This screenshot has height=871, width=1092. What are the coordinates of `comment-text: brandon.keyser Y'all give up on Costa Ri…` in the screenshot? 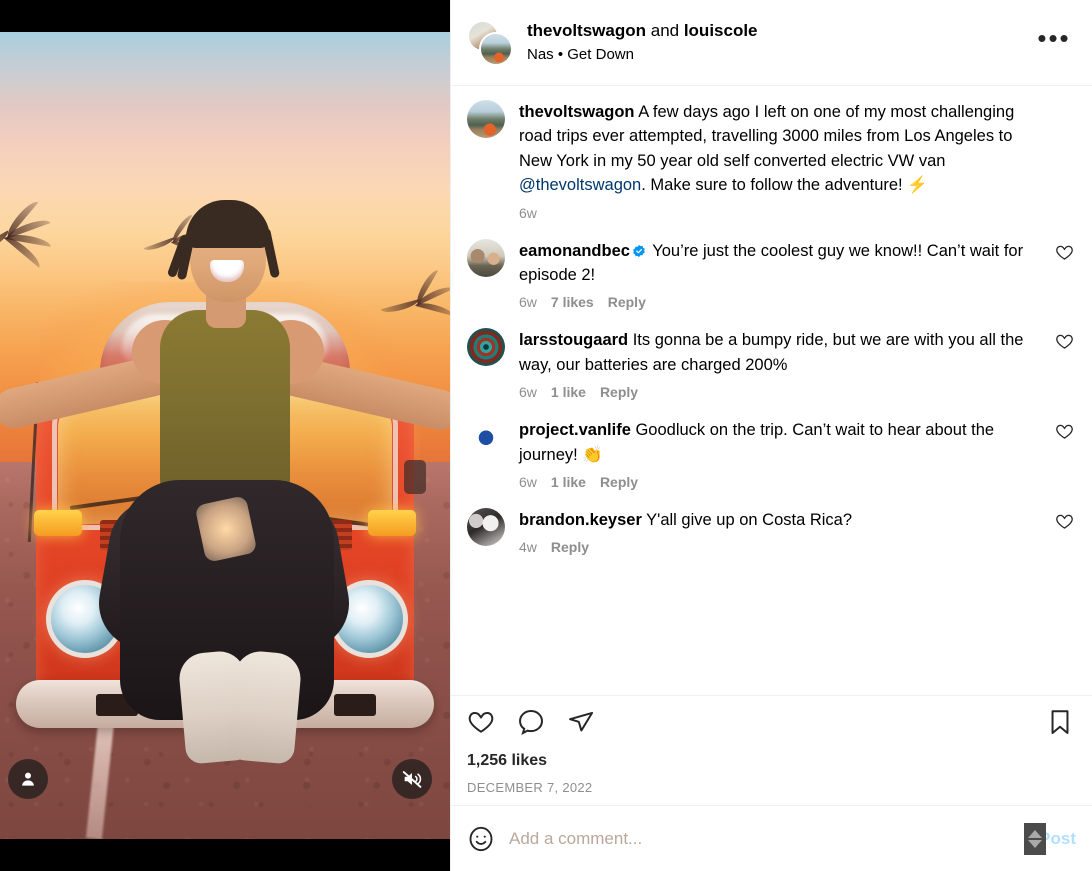 It's located at (780, 520).